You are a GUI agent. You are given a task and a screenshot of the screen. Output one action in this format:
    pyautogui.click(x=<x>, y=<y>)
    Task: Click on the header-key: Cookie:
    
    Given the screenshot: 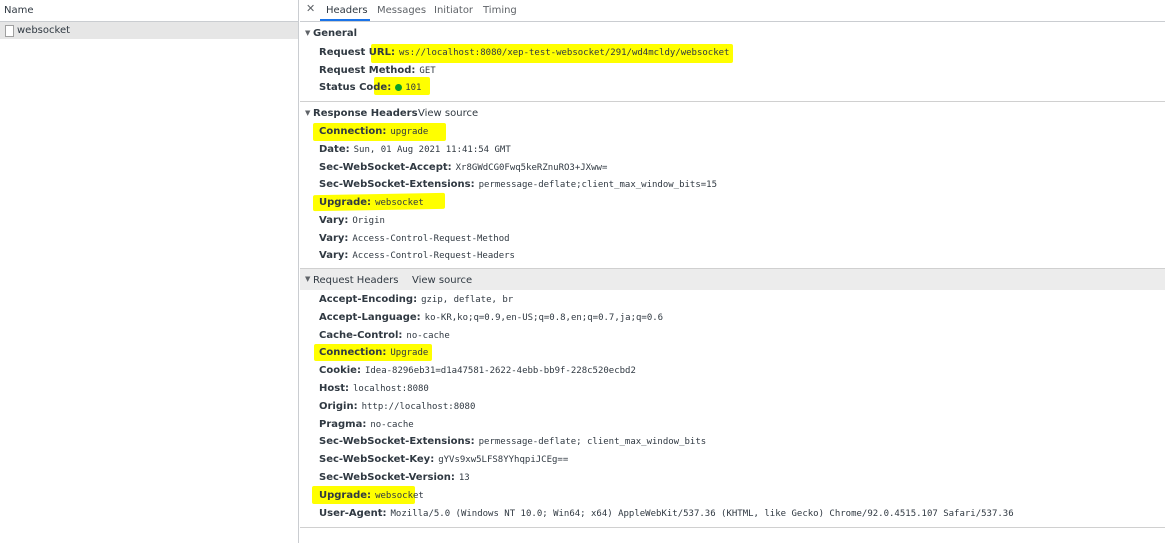 What is the action you would take?
    pyautogui.click(x=340, y=370)
    